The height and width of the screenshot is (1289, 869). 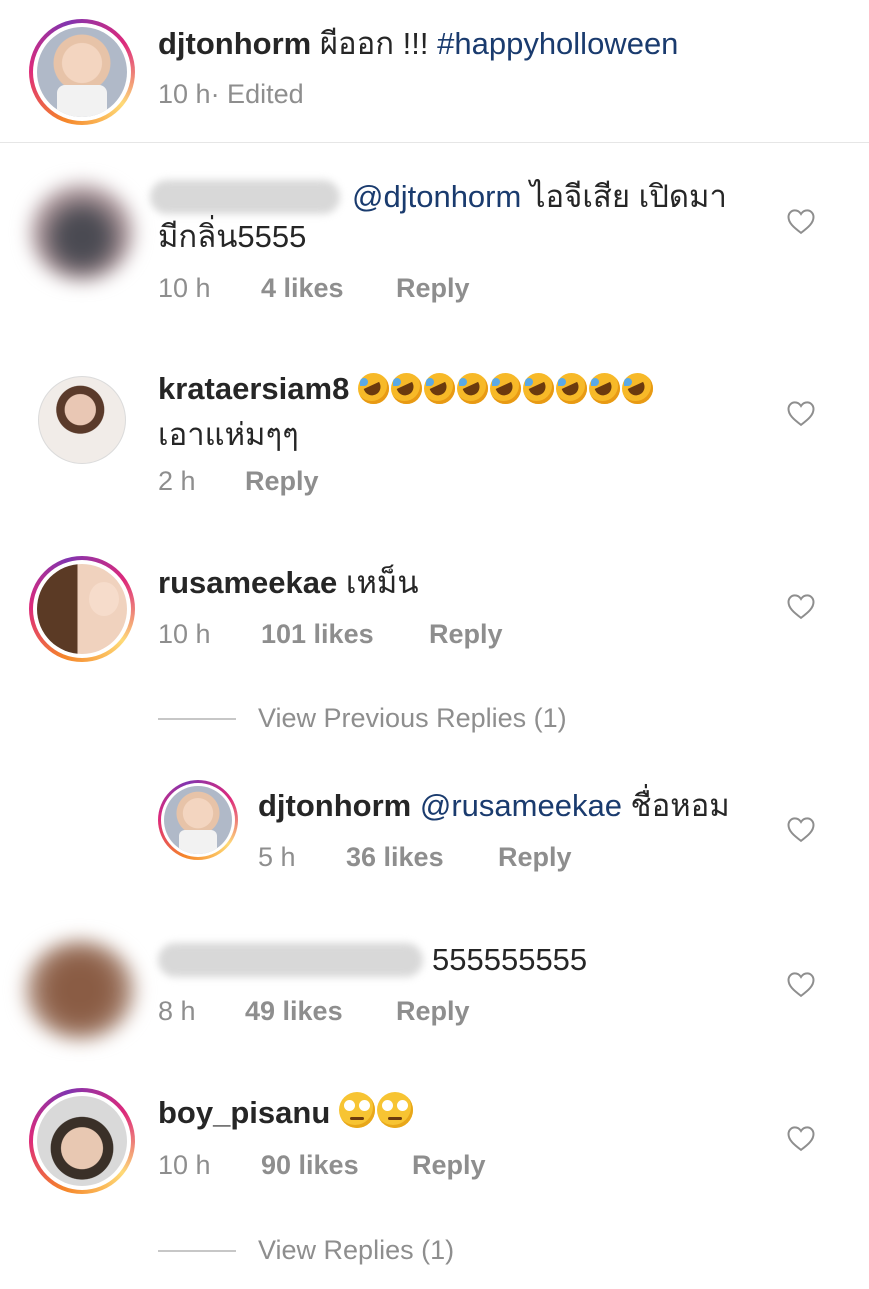 I want to click on caption-text: ผีออก !!!, so click(x=378, y=43).